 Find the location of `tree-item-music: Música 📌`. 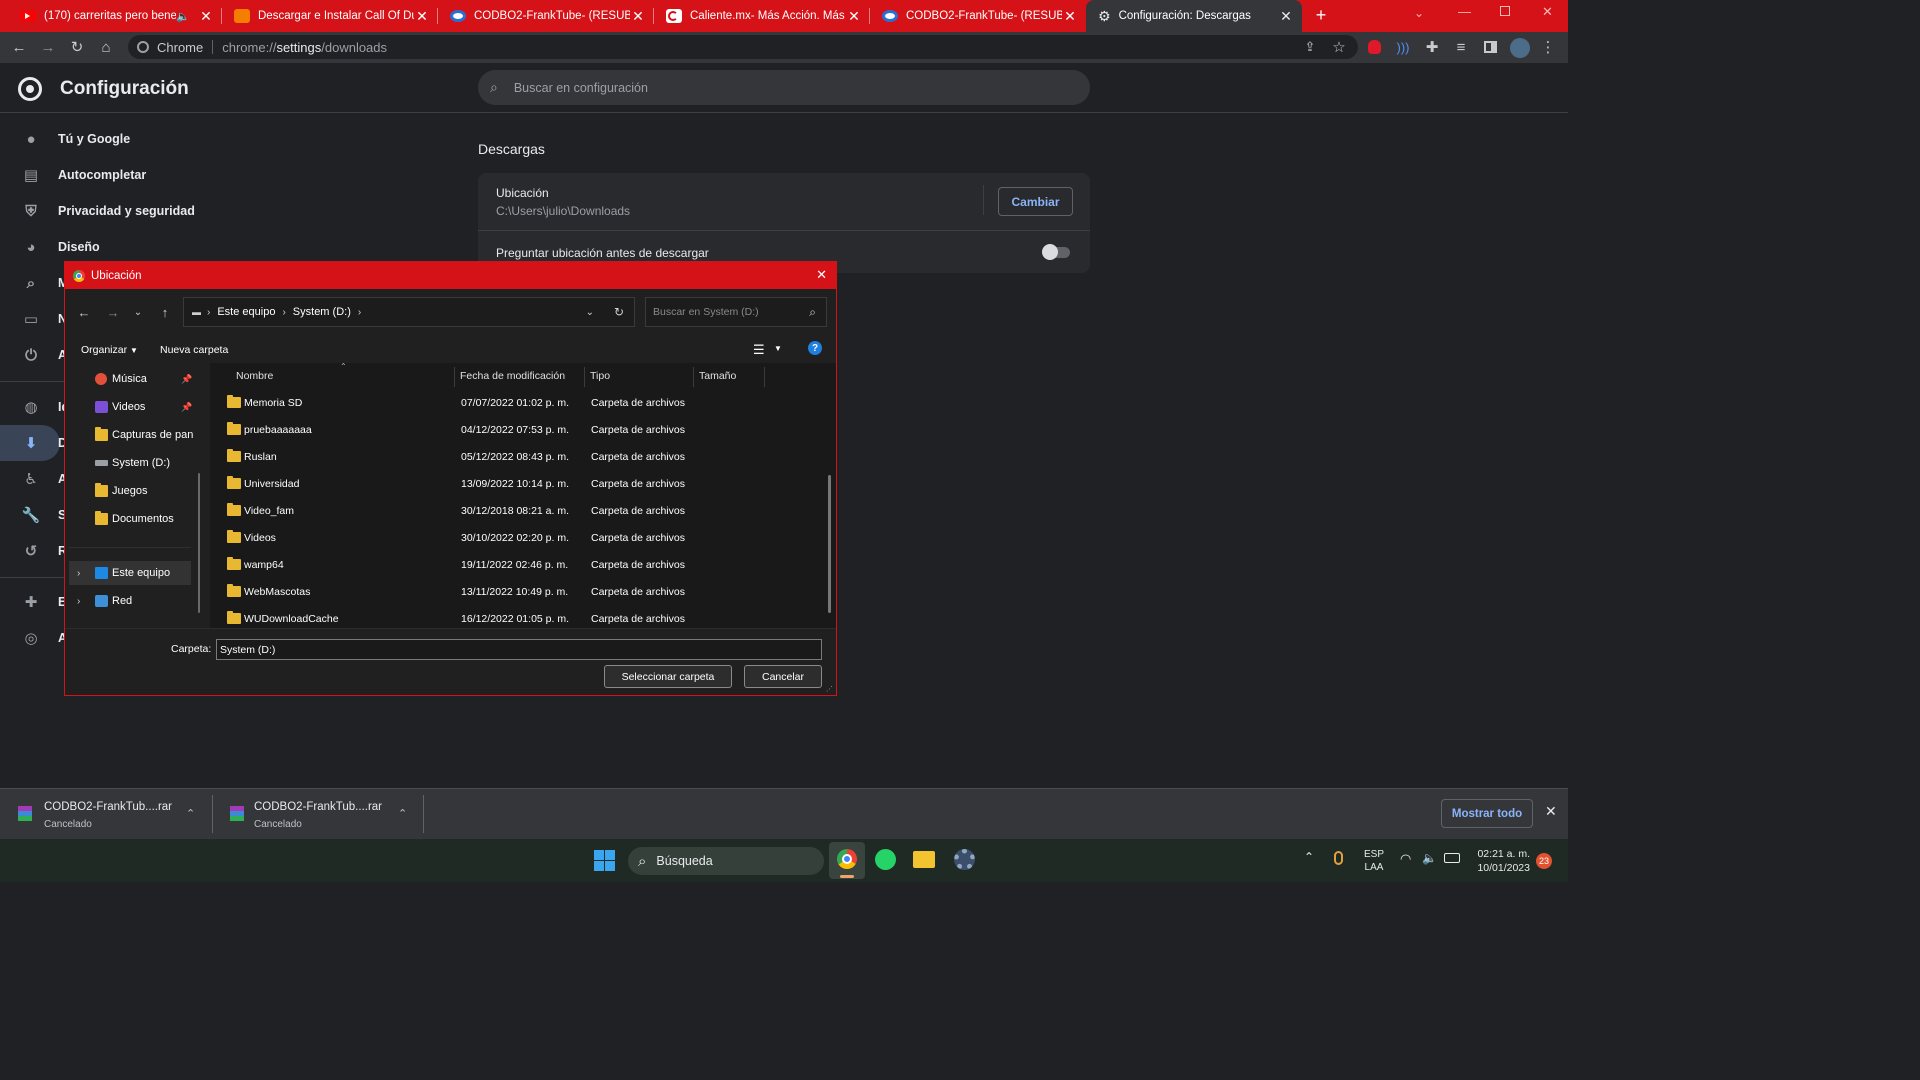

tree-item-music: Música 📌 is located at coordinates (135, 379).